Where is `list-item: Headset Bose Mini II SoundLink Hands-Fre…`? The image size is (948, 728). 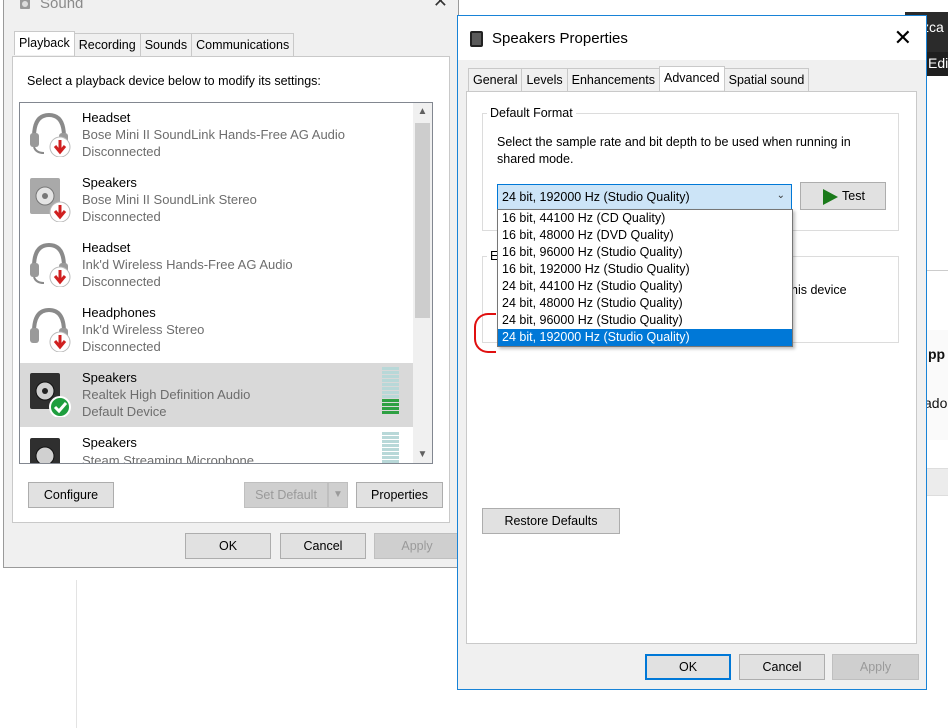 list-item: Headset Bose Mini II SoundLink Hands-Fre… is located at coordinates (216, 135).